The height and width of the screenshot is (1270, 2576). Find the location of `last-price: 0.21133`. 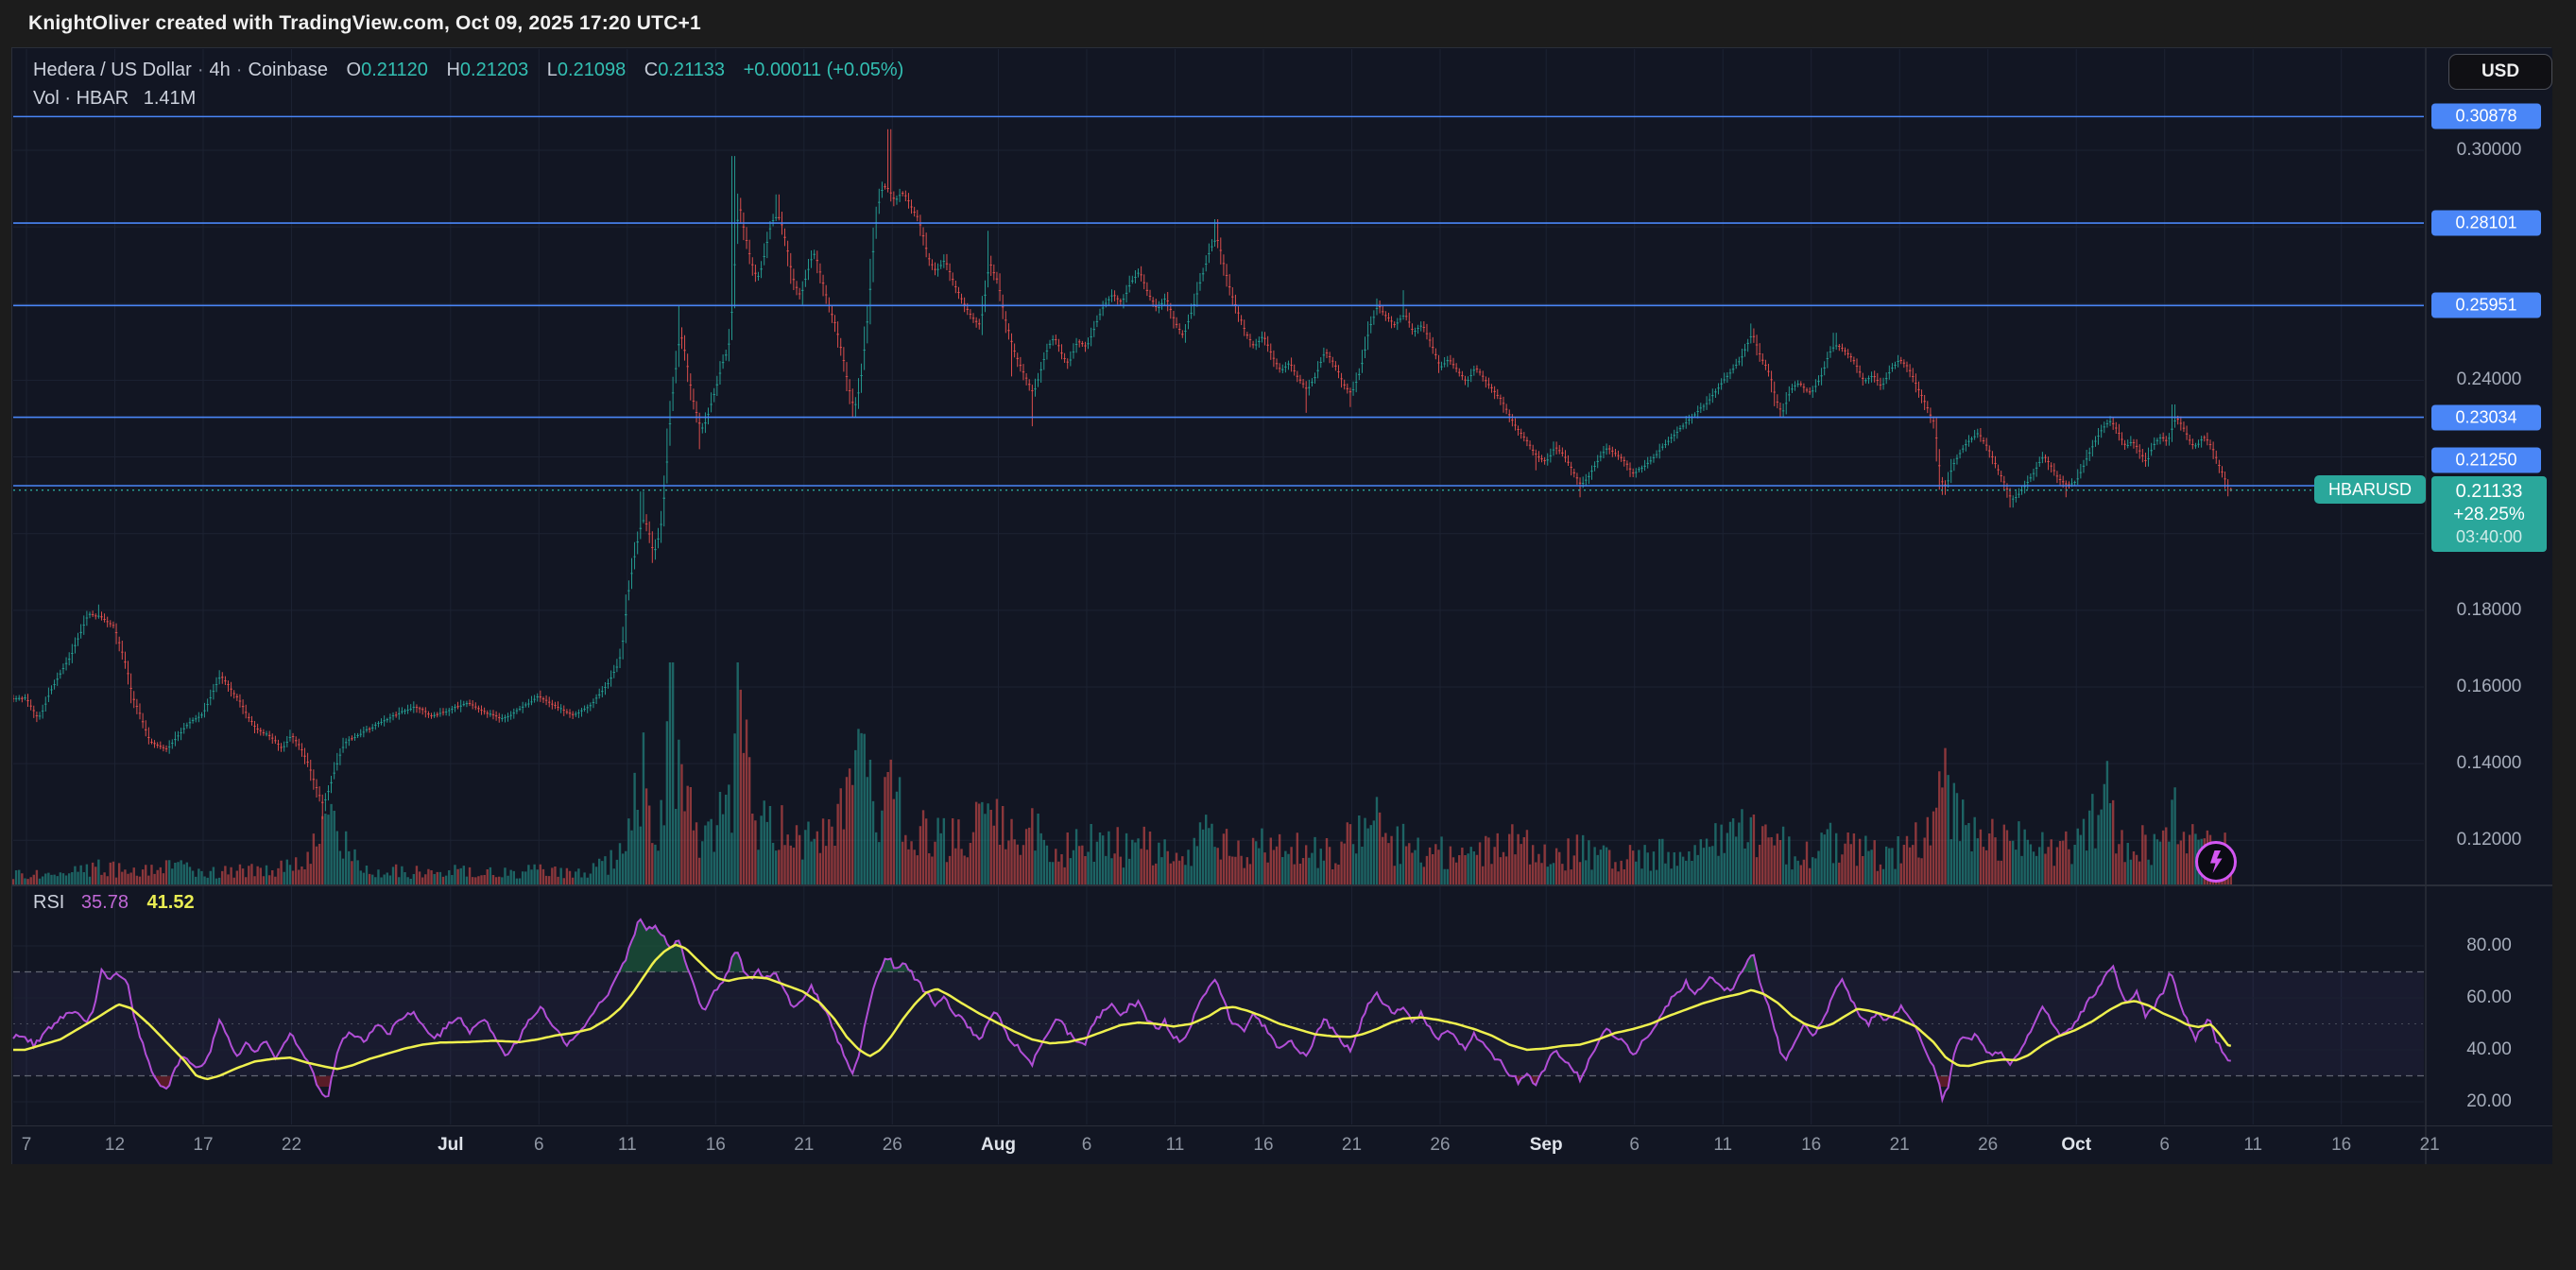

last-price: 0.21133 is located at coordinates (2489, 491).